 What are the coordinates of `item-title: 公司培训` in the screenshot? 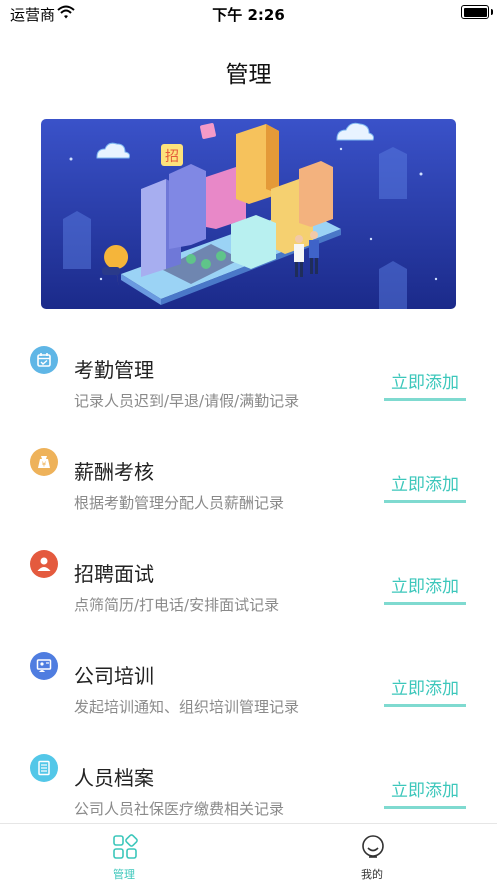 It's located at (114, 676).